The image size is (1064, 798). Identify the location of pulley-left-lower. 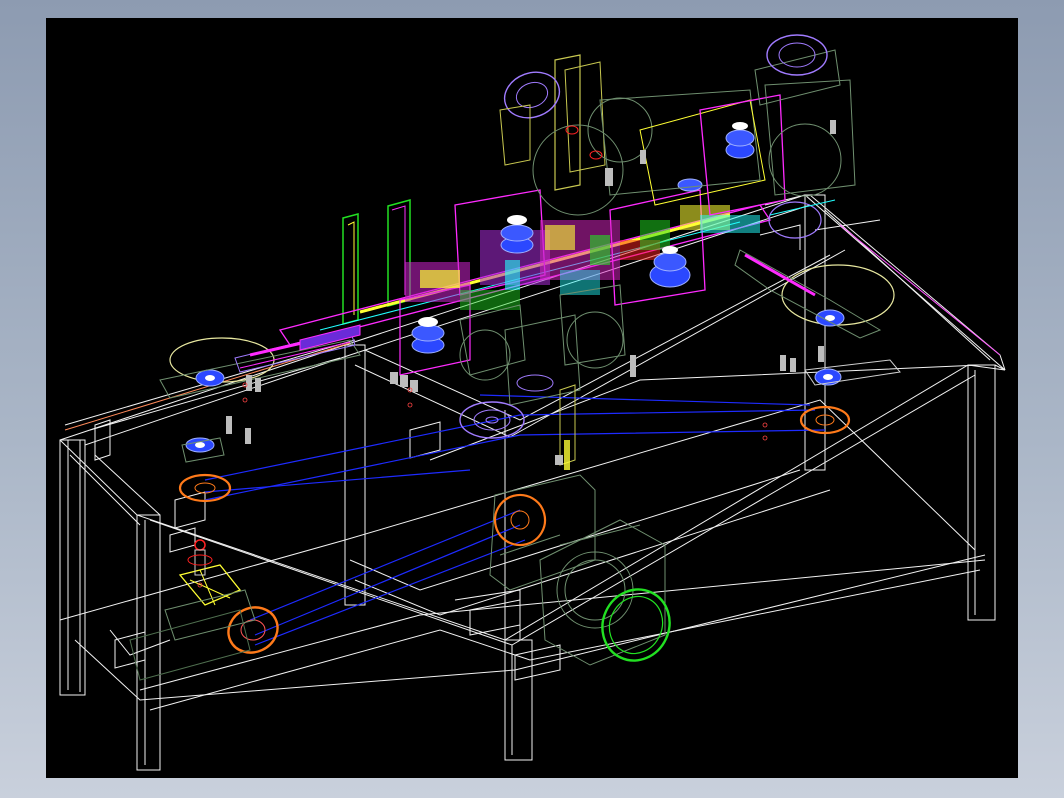
(253, 630).